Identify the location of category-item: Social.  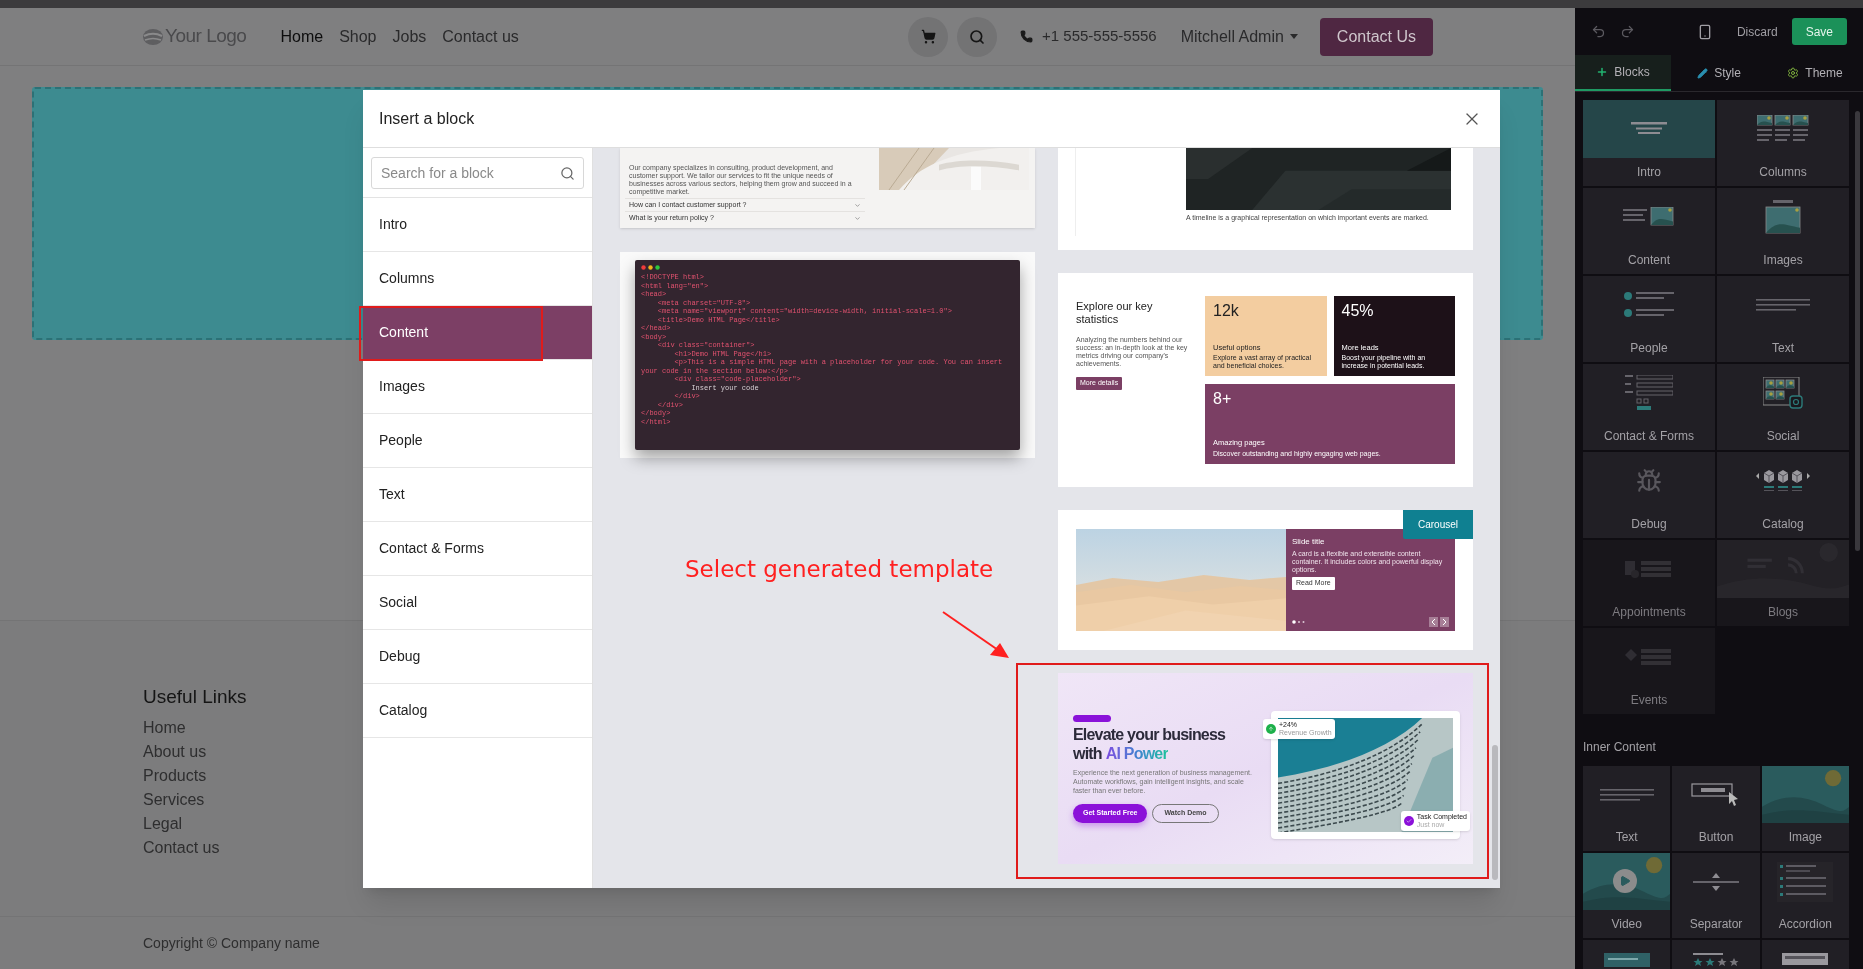
(477, 603).